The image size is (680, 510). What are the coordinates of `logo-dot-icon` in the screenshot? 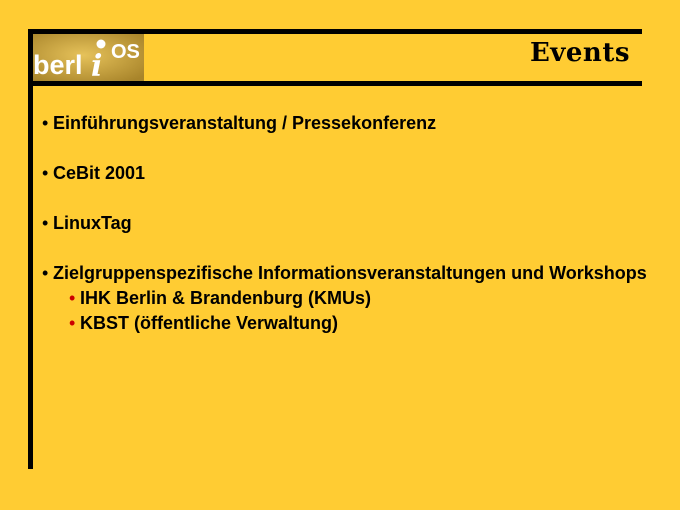 It's located at (101, 44).